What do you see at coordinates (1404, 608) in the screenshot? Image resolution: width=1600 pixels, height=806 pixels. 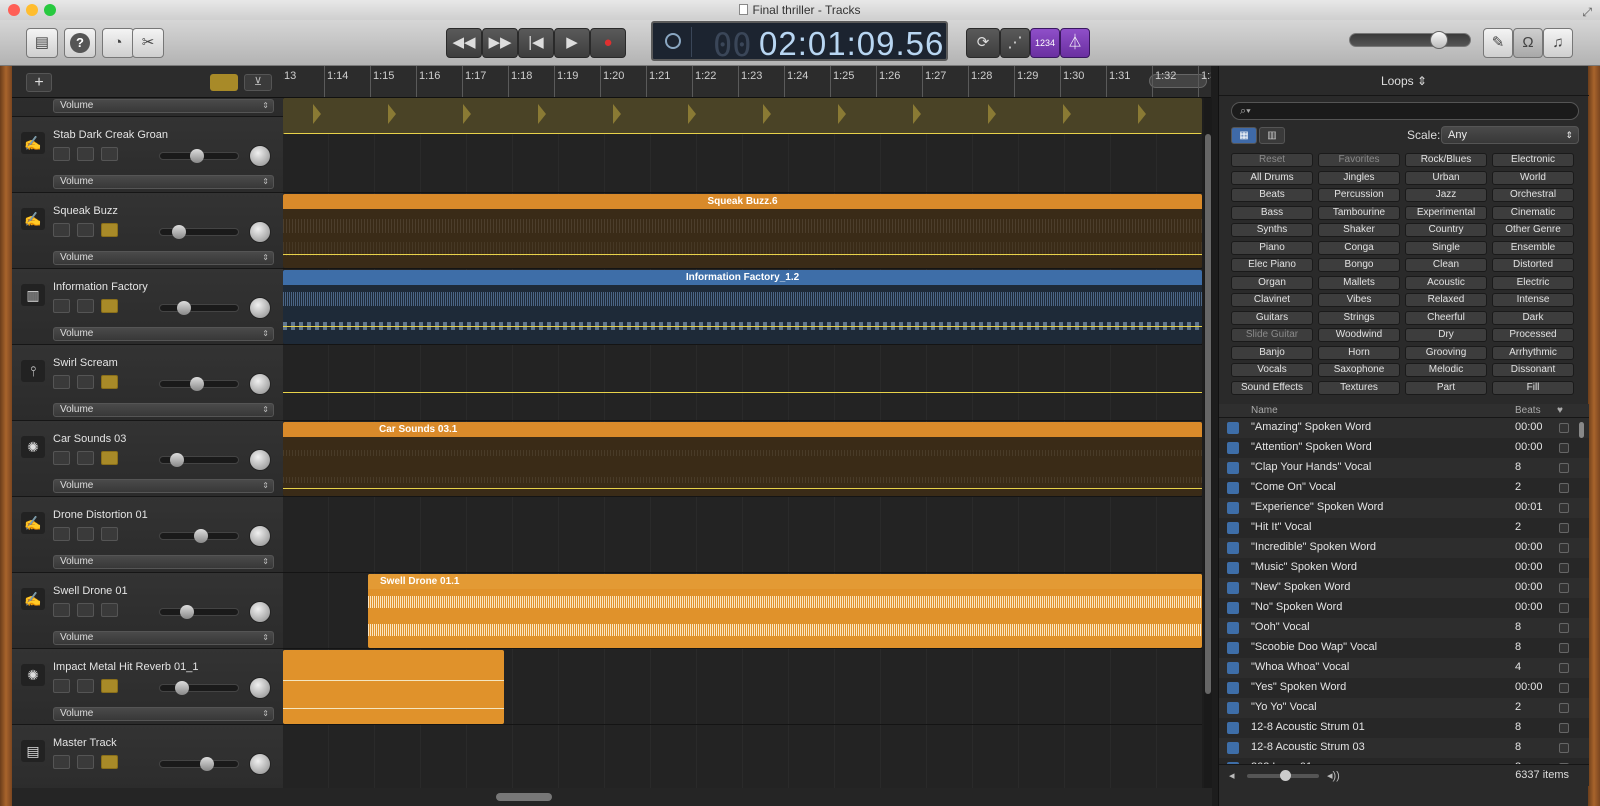 I see `loop-row: "No" Spoken Word 00:00` at bounding box center [1404, 608].